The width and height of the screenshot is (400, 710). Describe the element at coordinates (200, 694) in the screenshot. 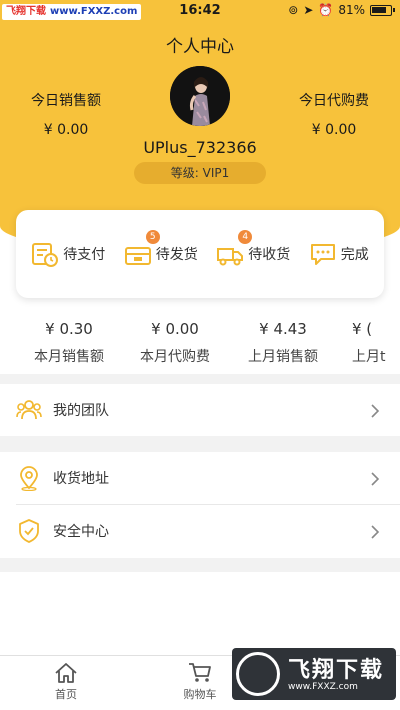

I see `nav-label: 购物车` at that location.